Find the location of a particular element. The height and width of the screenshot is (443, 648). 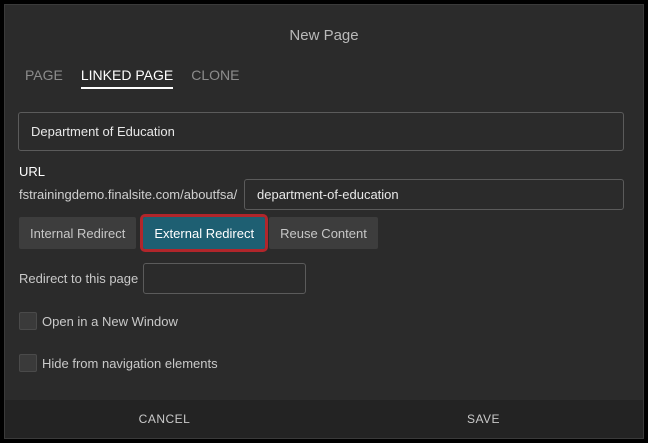

page-type-tabs: PAGE LINKED PAGE CLONE is located at coordinates (132, 78).